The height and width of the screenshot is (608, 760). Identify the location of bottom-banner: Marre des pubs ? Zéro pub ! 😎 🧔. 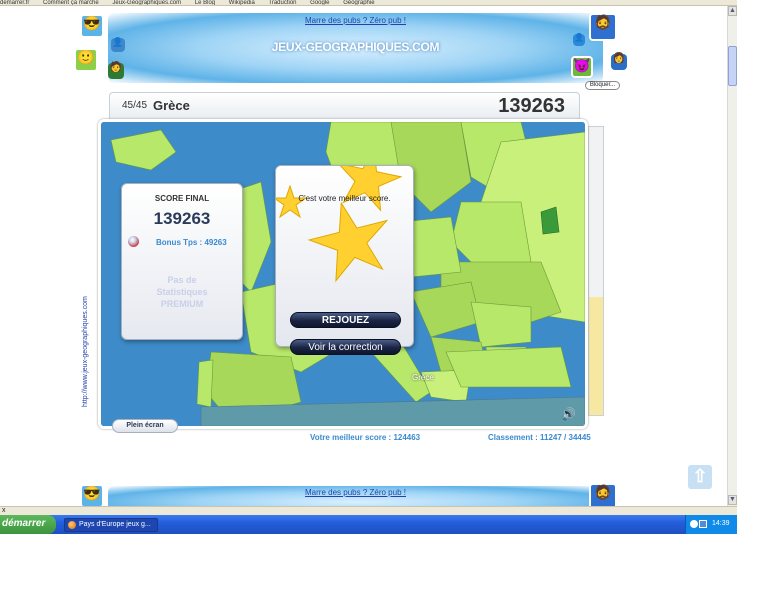
(355, 492).